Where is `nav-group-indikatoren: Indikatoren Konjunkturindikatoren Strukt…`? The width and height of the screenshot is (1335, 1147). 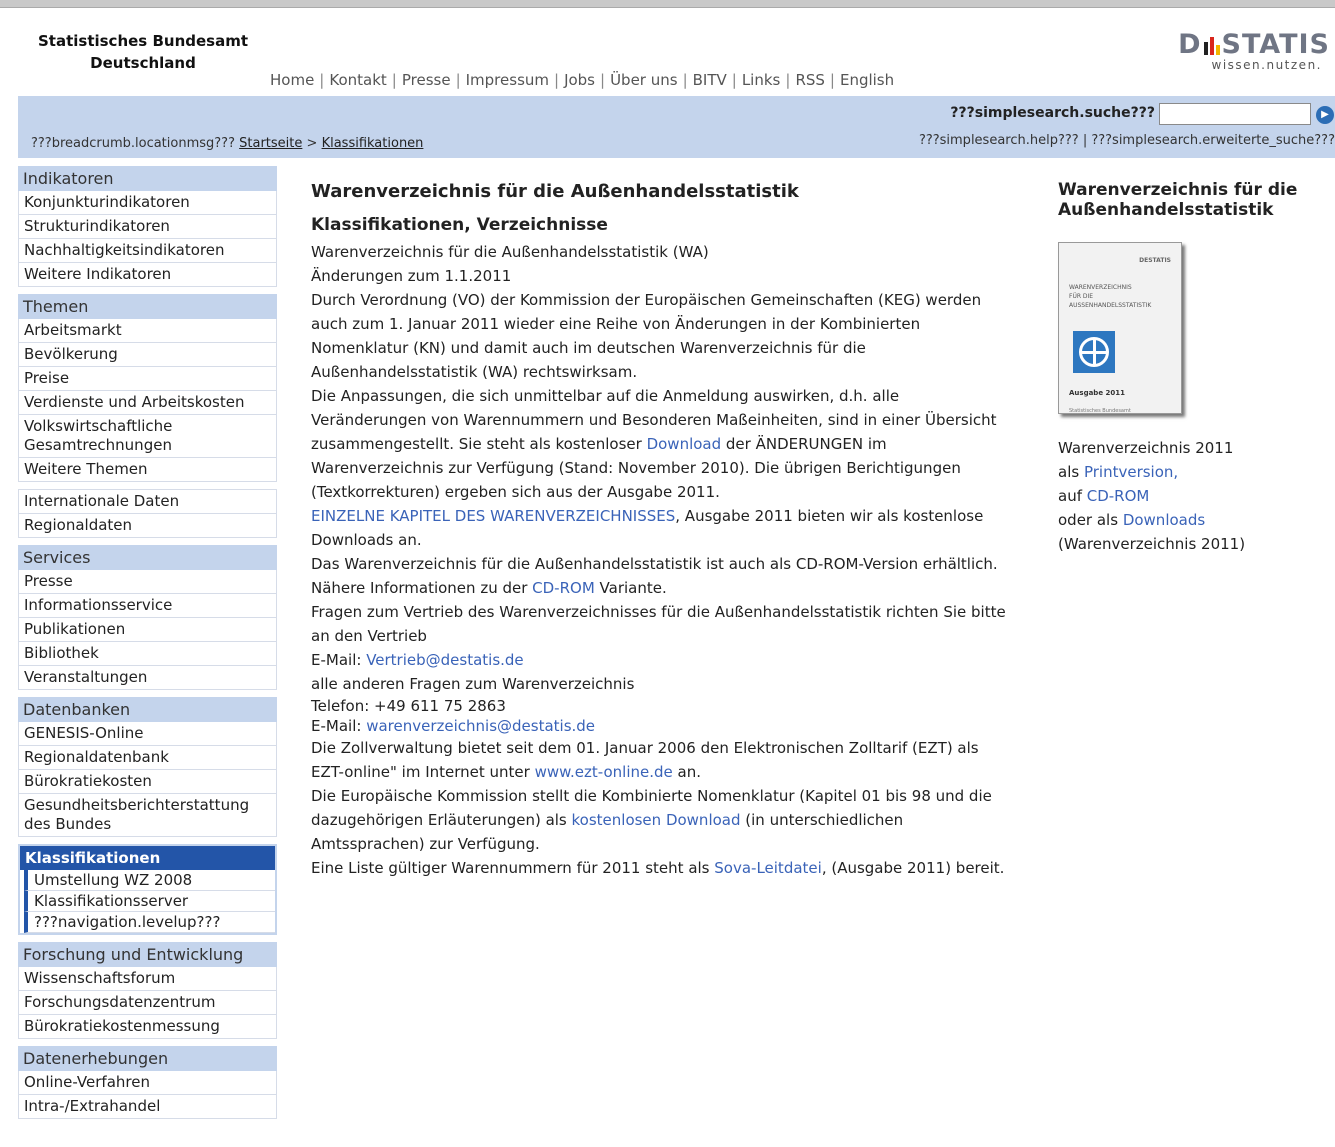 nav-group-indikatoren: Indikatoren Konjunkturindikatoren Strukt… is located at coordinates (147, 226).